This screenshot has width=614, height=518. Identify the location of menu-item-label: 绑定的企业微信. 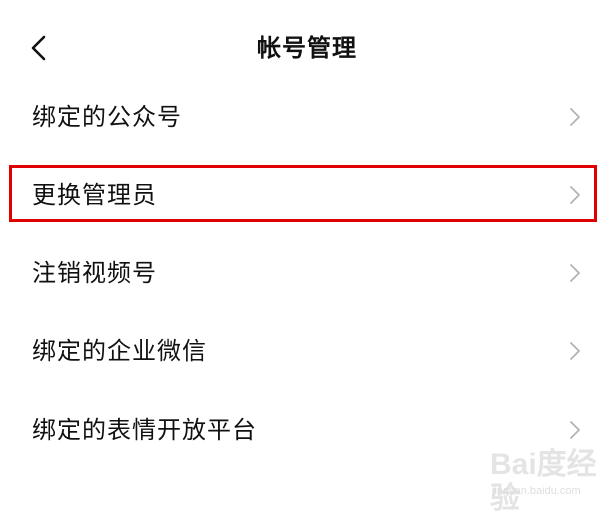
(119, 351).